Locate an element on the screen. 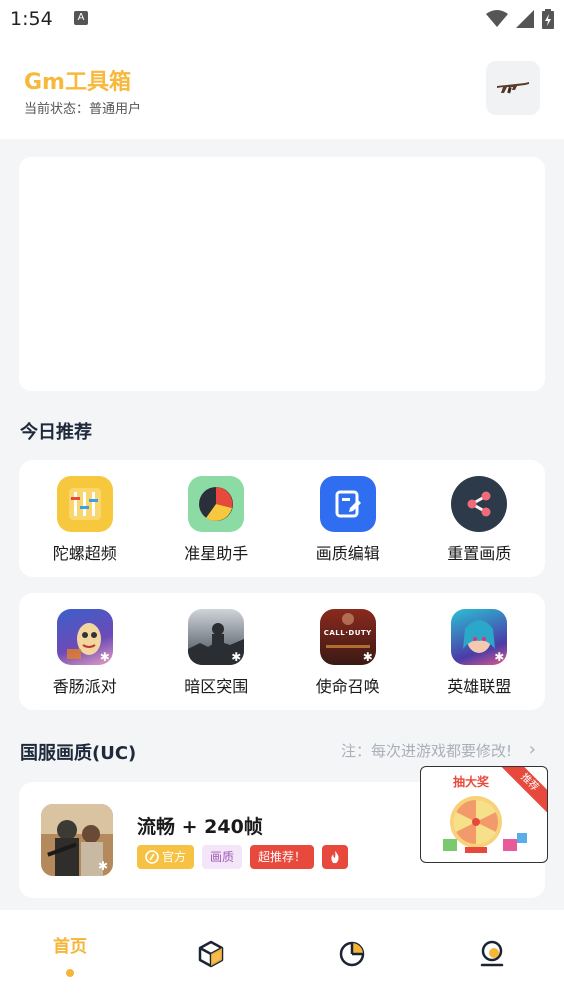 This screenshot has width=564, height=1004. active-indicator is located at coordinates (70, 973).